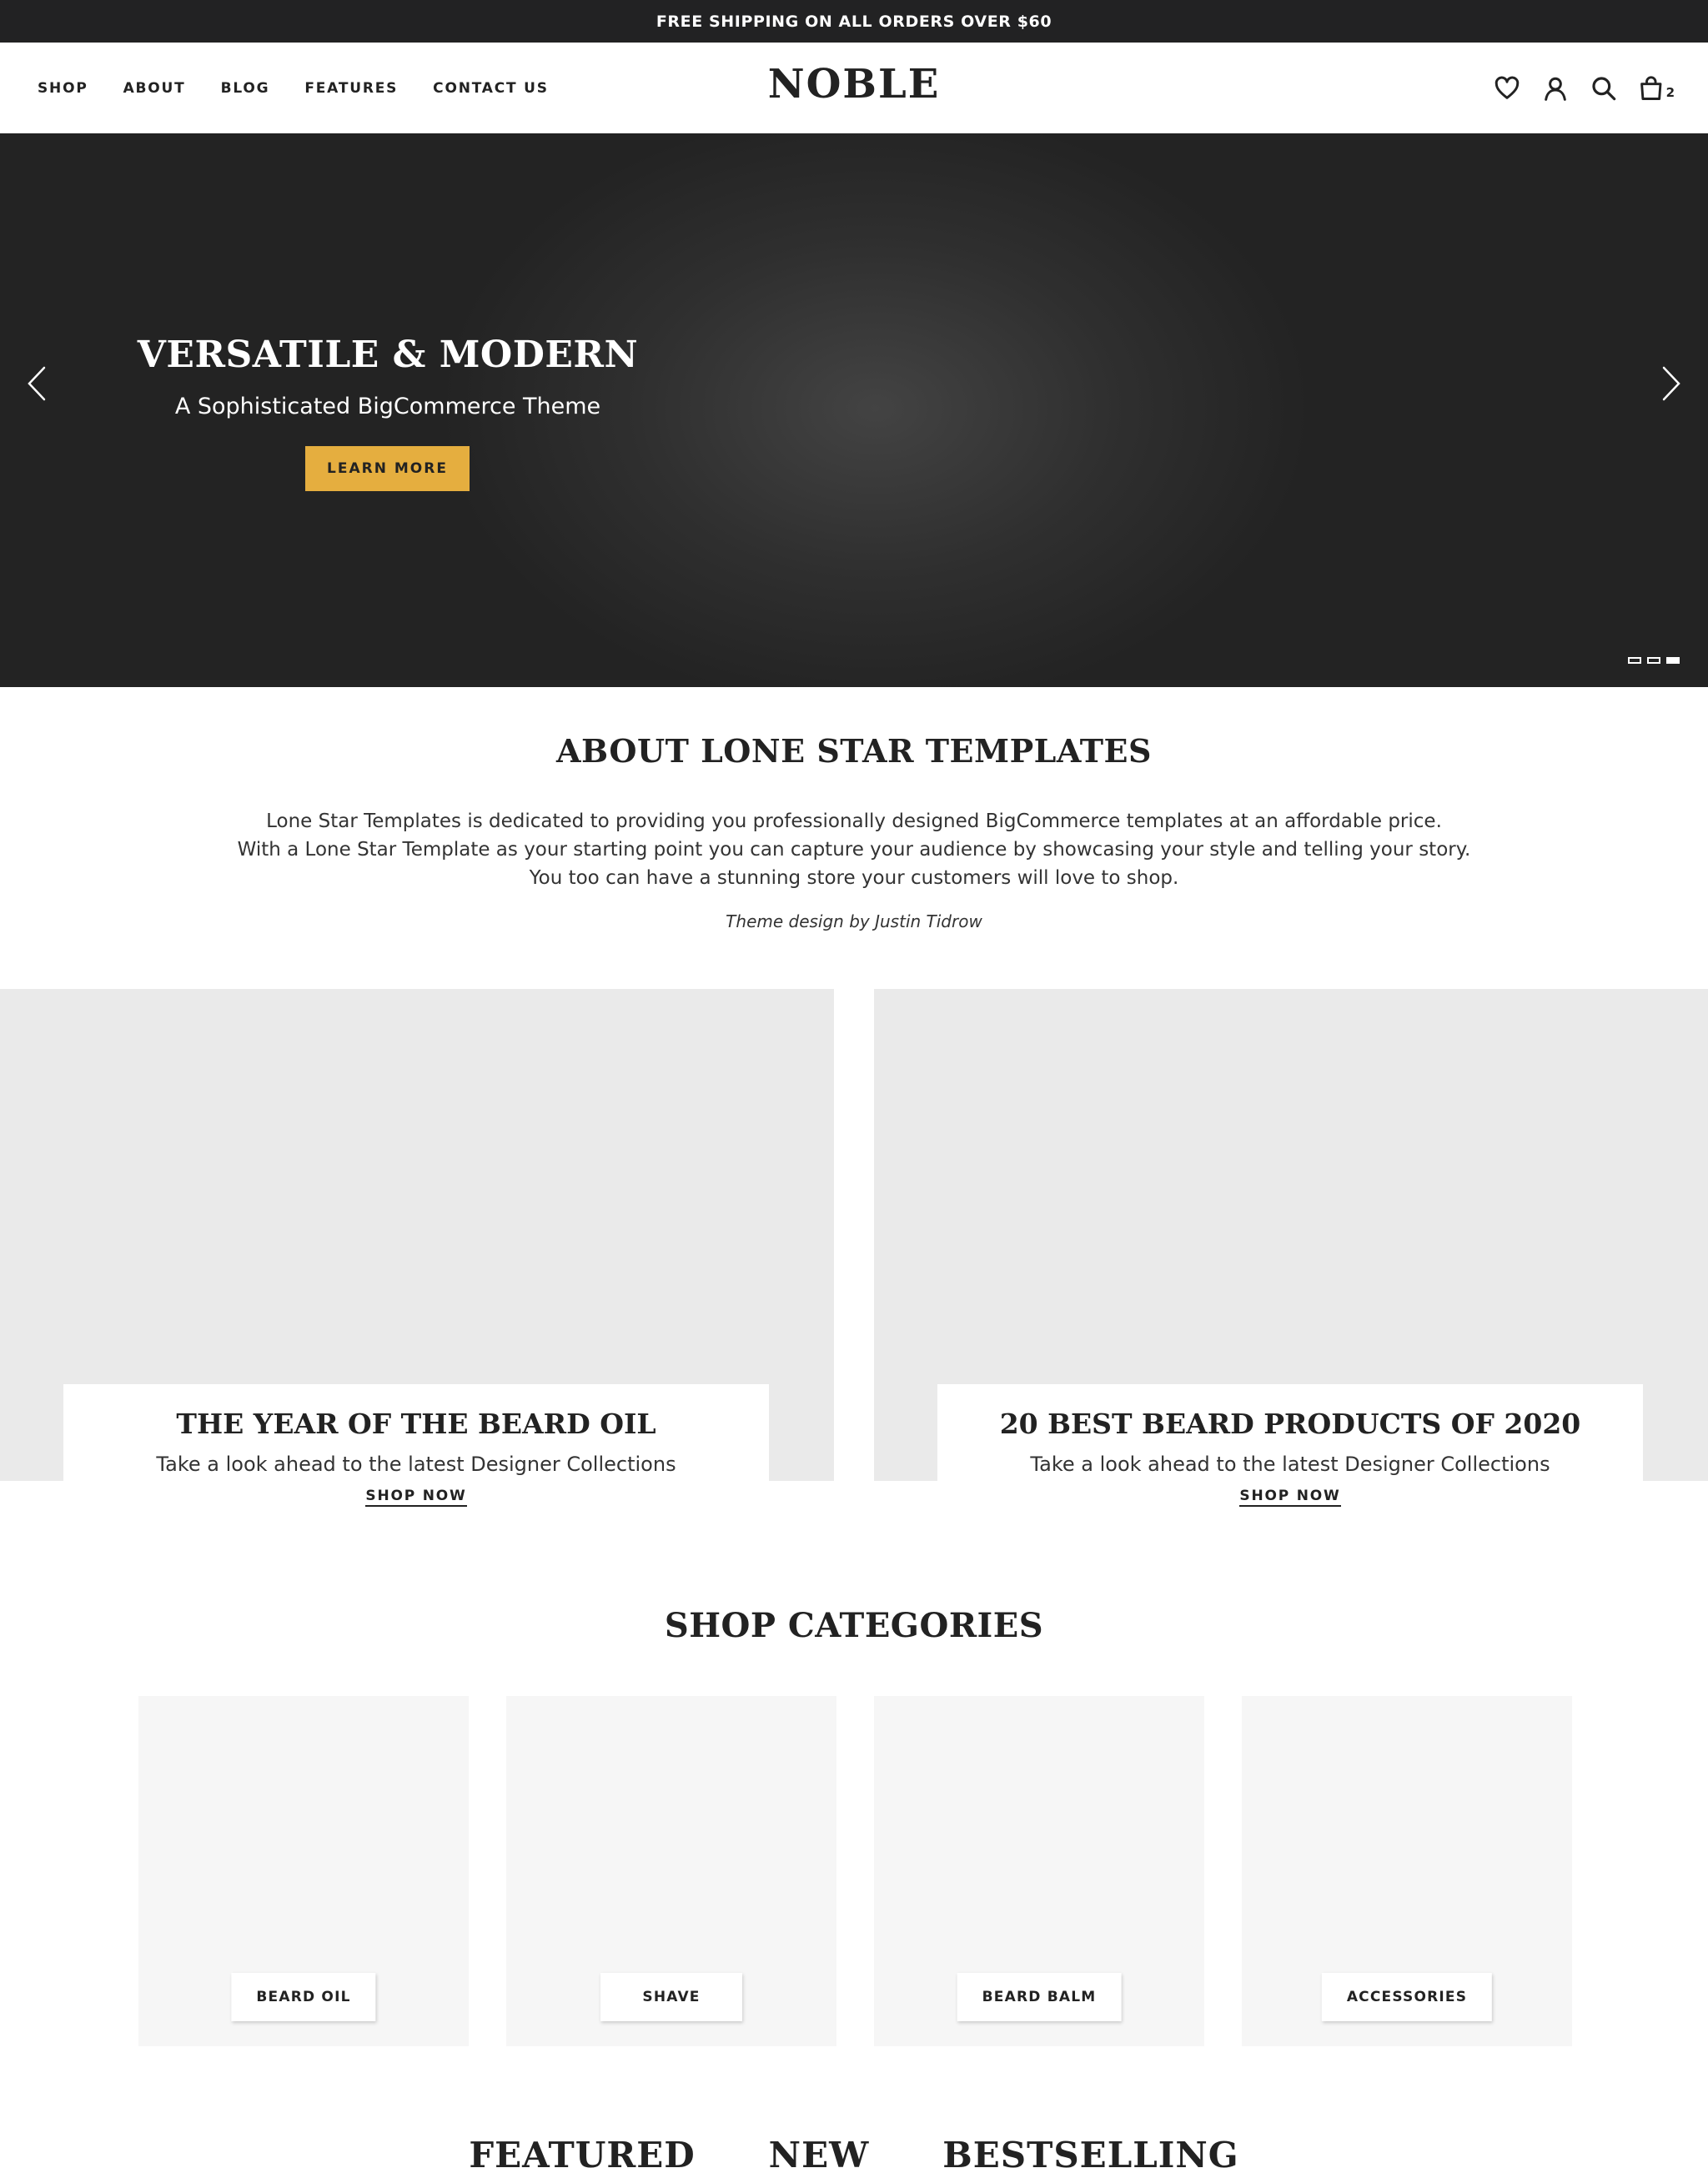  What do you see at coordinates (854, 84) in the screenshot?
I see `site-logo: NOBLE` at bounding box center [854, 84].